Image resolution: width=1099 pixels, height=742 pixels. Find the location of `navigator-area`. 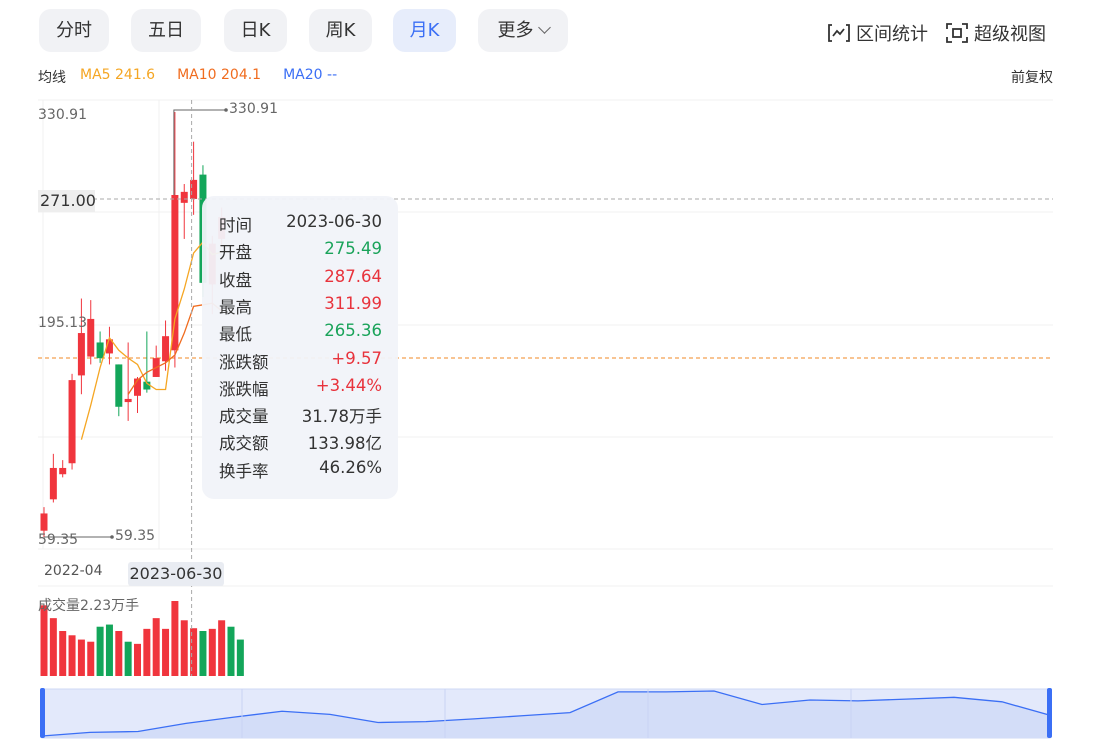

navigator-area is located at coordinates (546, 714).